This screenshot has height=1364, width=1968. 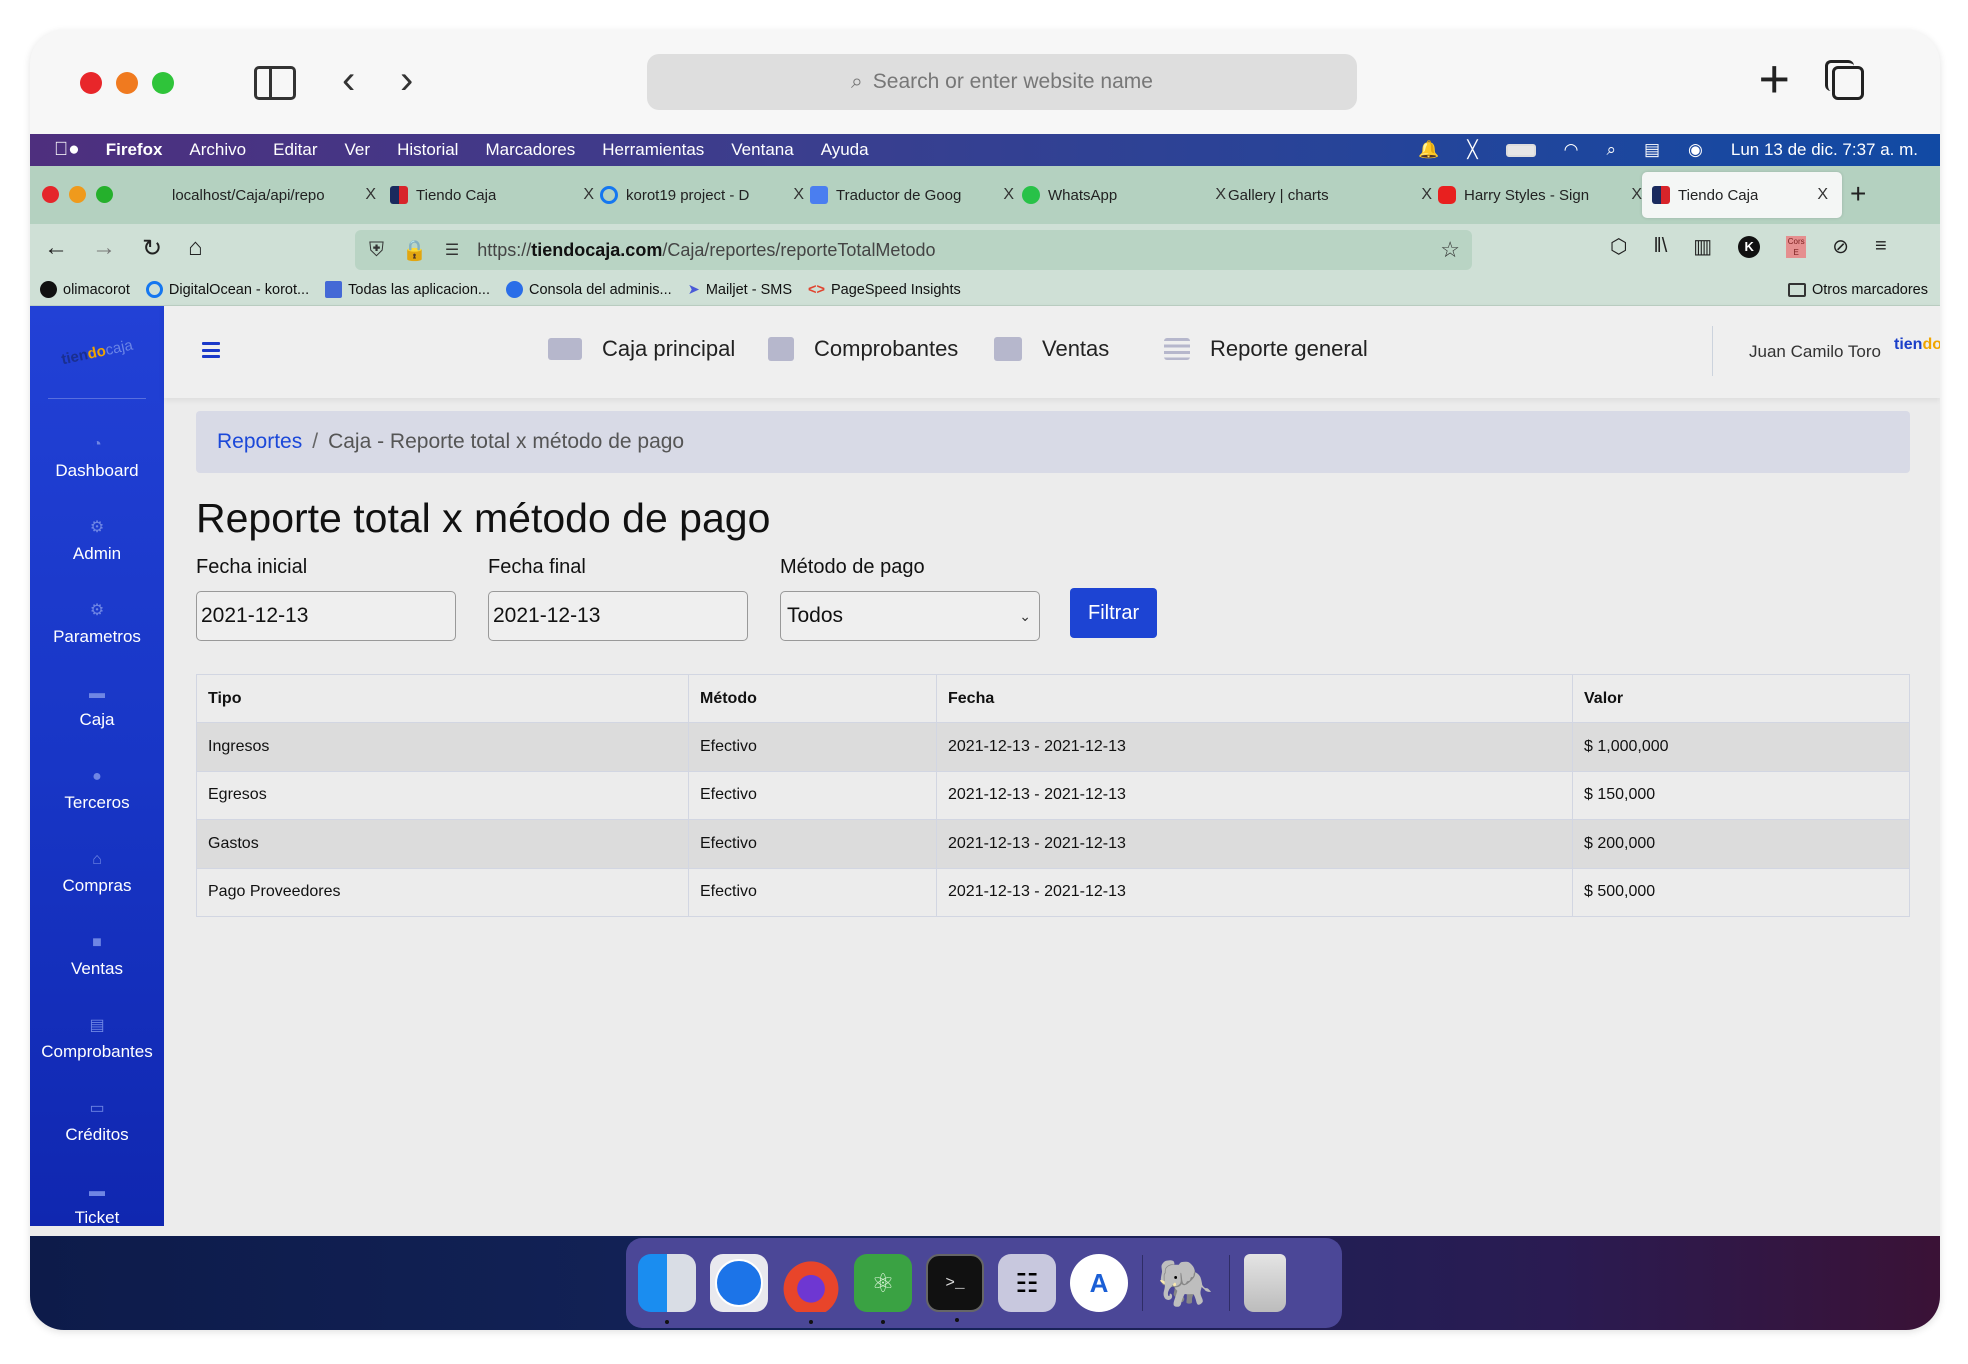 What do you see at coordinates (739, 1283) in the screenshot?
I see `dock-safari-icon` at bounding box center [739, 1283].